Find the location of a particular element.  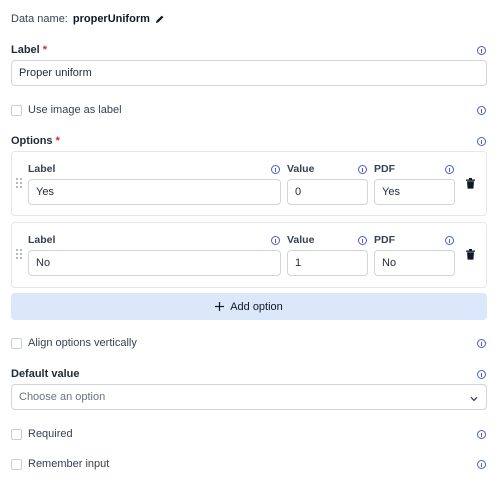

label-field-heading: Label * is located at coordinates (29, 50).